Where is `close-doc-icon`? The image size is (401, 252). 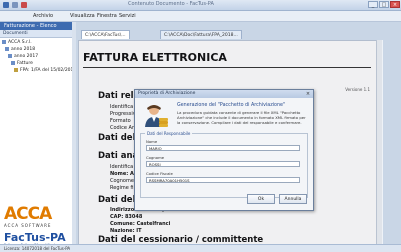
close-doc-icon is located at coordinates (24, 5).